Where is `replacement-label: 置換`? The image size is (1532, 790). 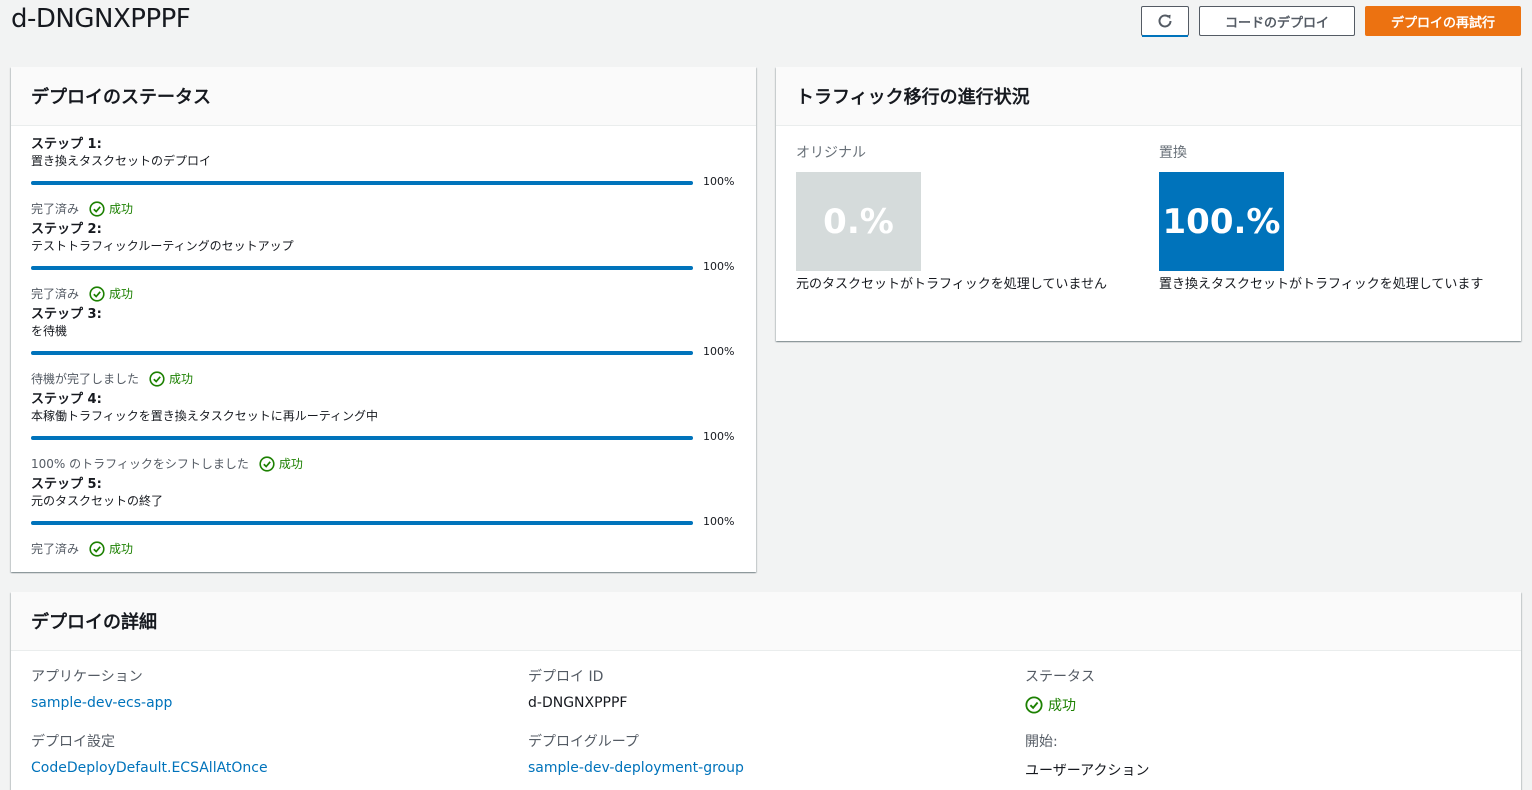 replacement-label: 置換 is located at coordinates (1173, 153).